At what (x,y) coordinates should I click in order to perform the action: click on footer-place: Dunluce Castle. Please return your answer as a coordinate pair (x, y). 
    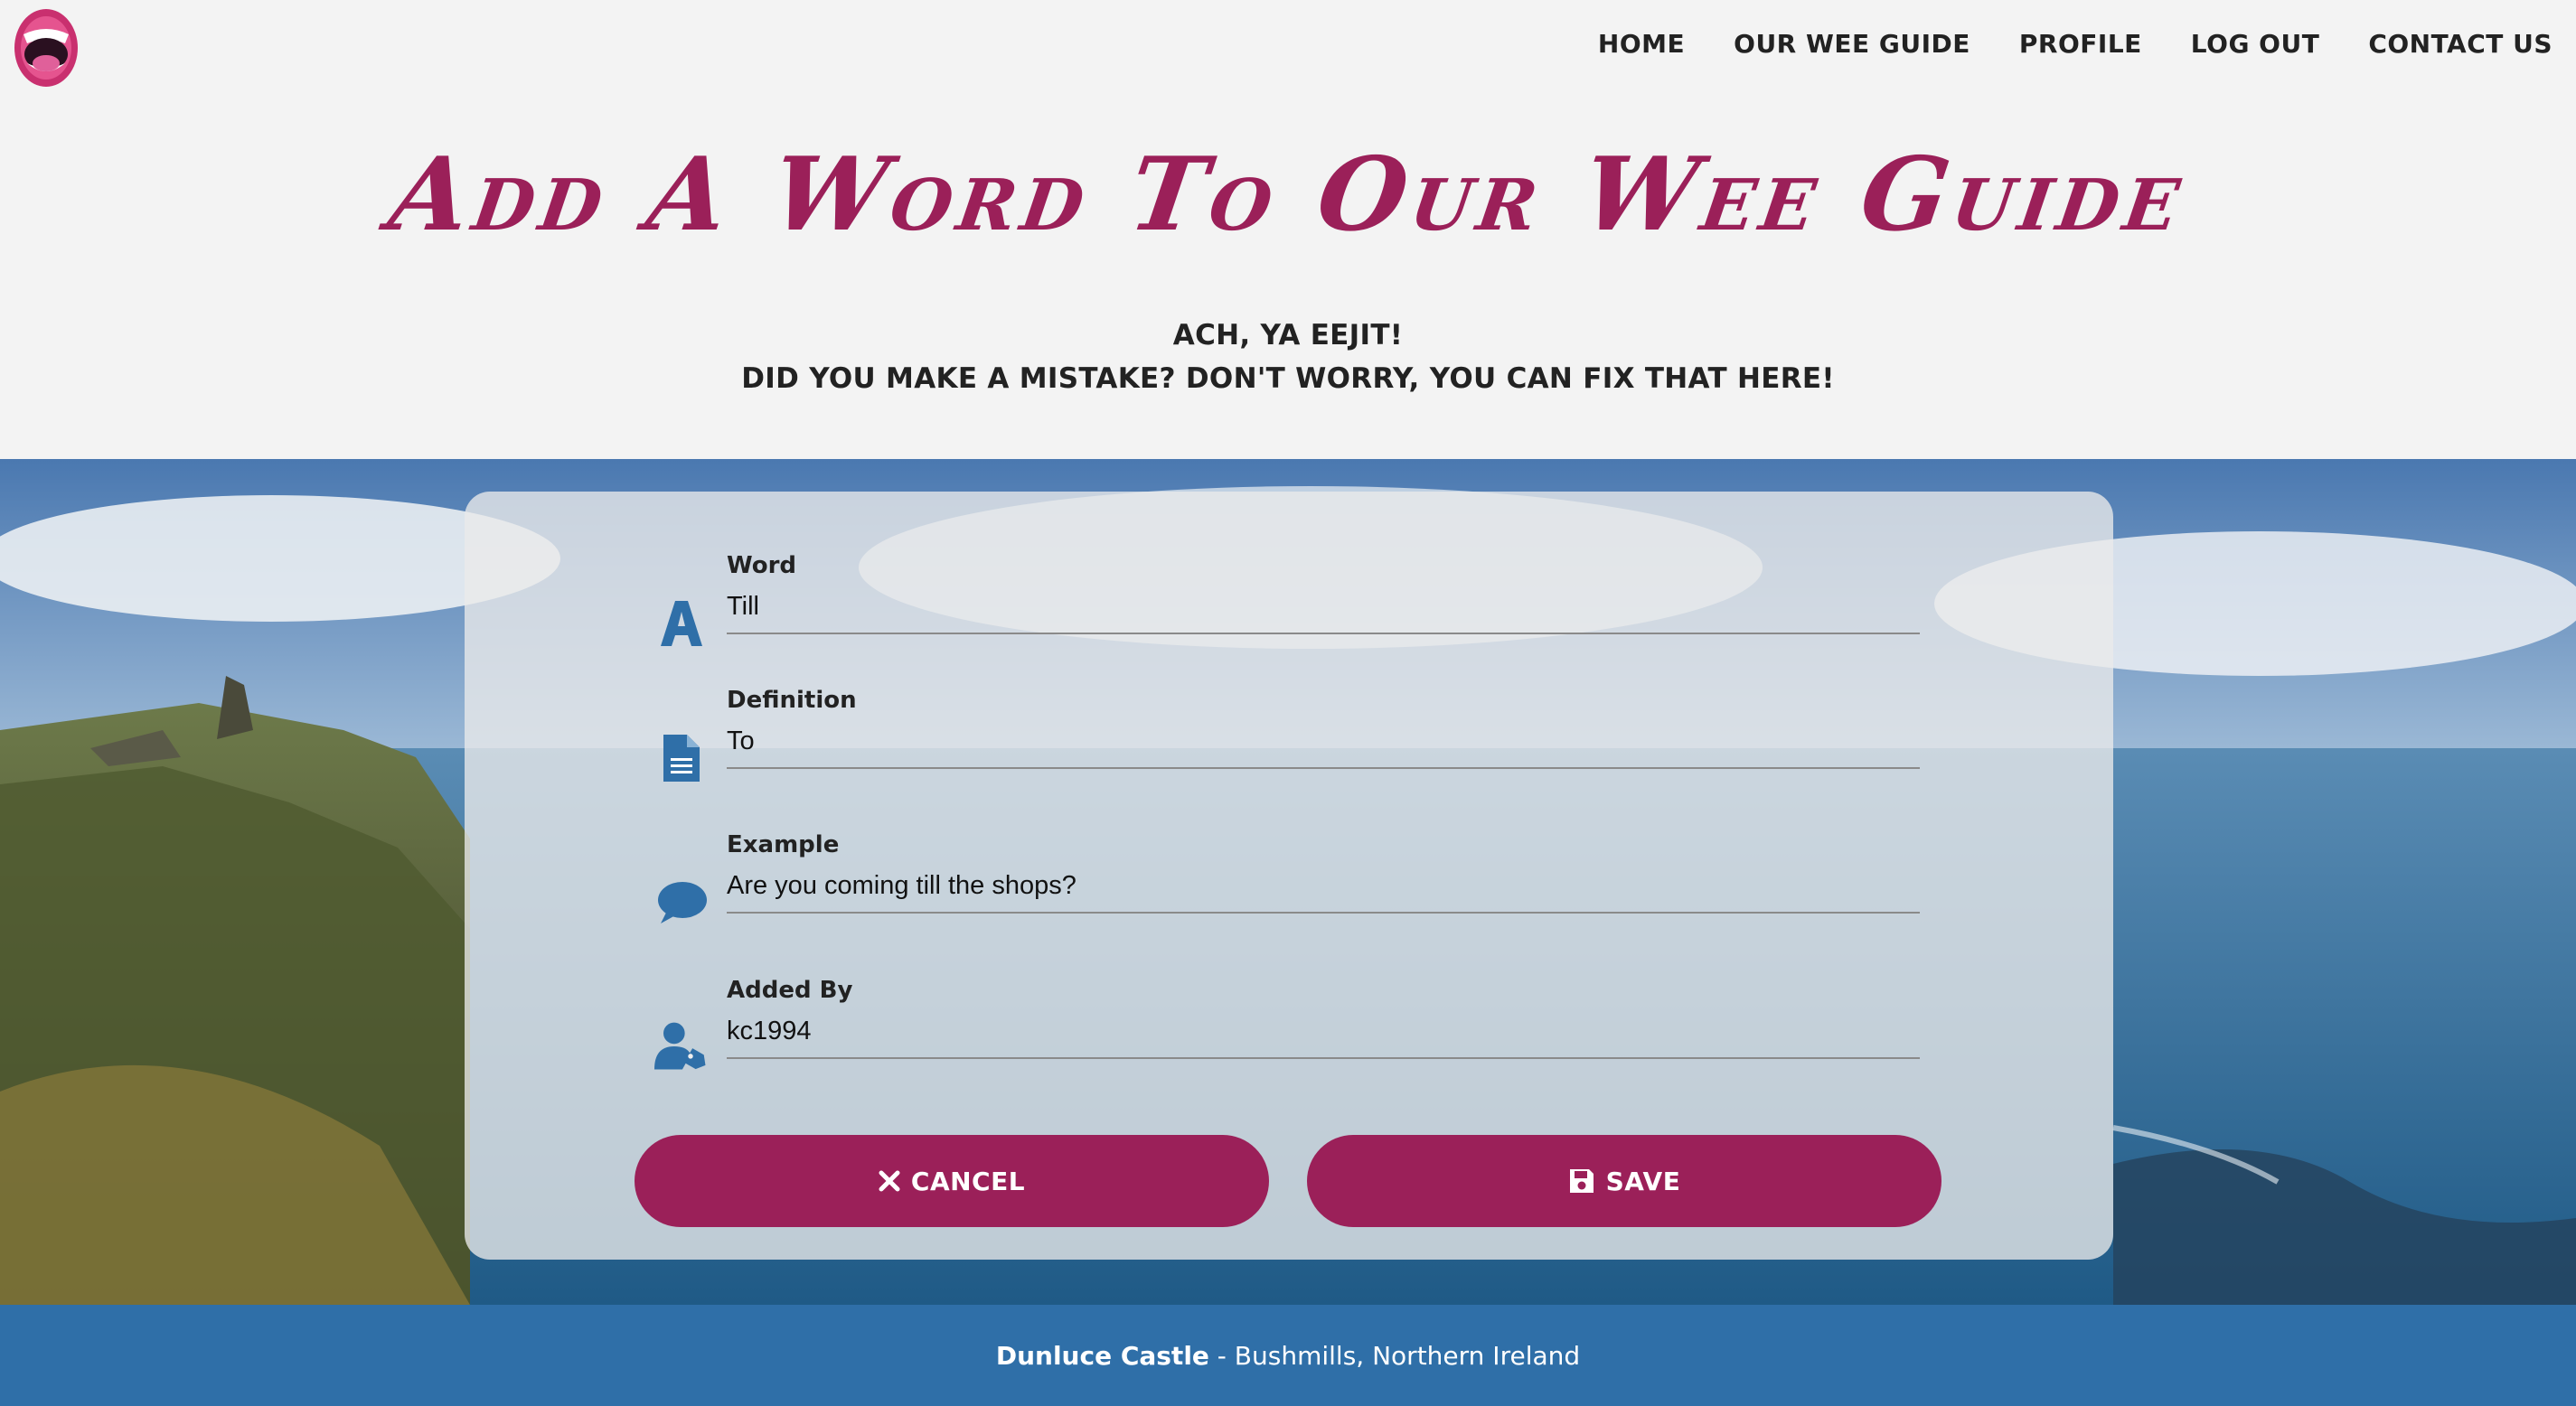
    Looking at the image, I should click on (1102, 1356).